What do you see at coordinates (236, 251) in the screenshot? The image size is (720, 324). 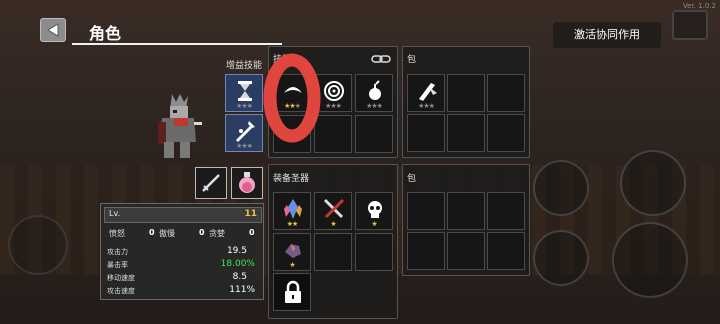 I see `attack-value: 19.5` at bounding box center [236, 251].